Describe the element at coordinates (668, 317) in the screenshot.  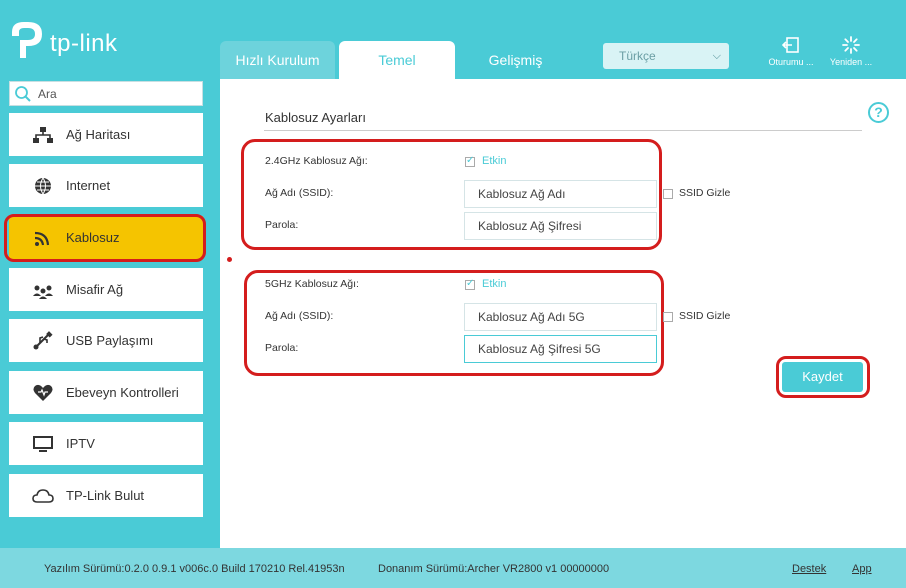
I see `band5-hide-ssid-checkbox` at that location.